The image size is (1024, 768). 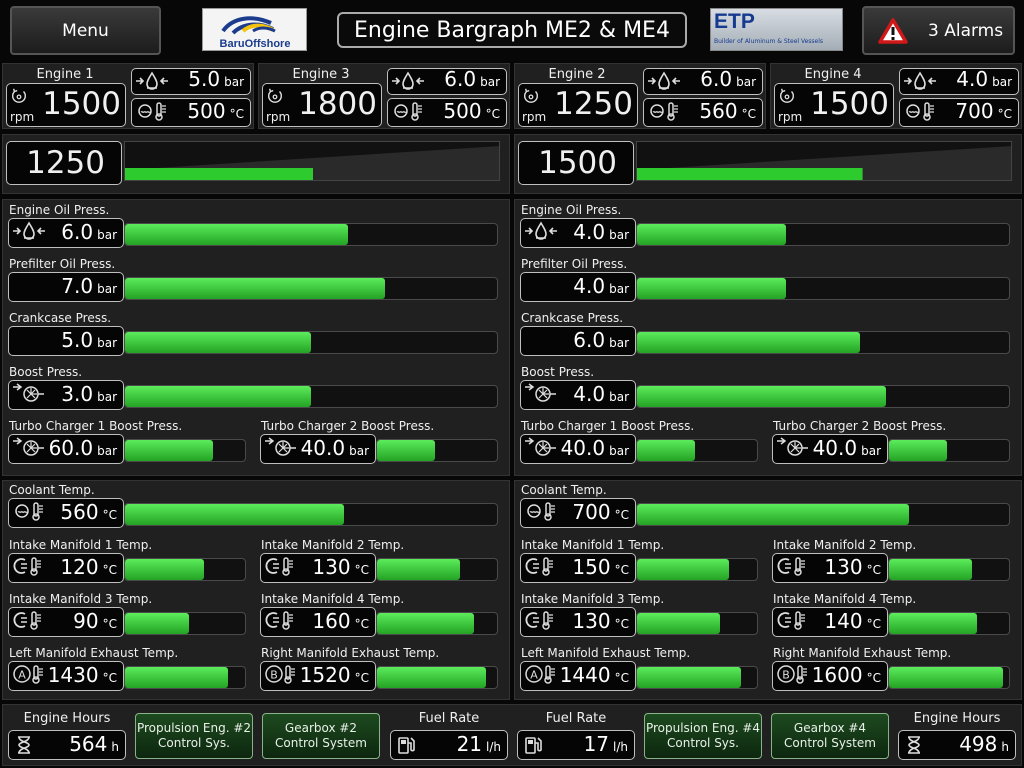 What do you see at coordinates (711, 234) in the screenshot?
I see `oil-bar-fill` at bounding box center [711, 234].